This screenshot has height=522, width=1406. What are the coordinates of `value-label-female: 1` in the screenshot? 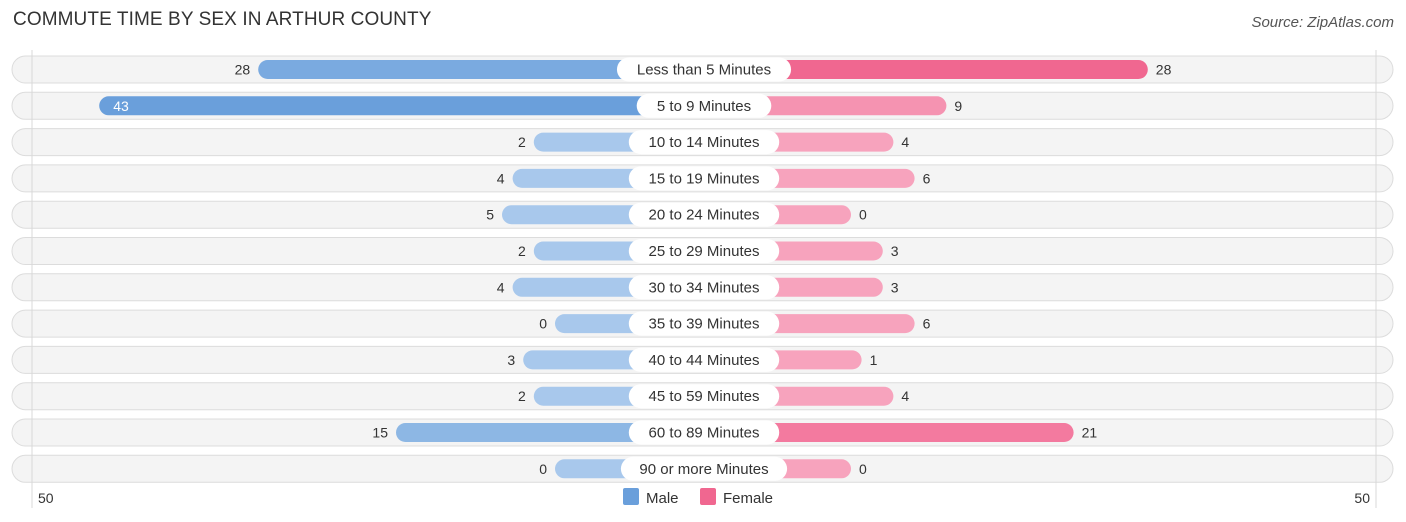 It's located at (874, 360).